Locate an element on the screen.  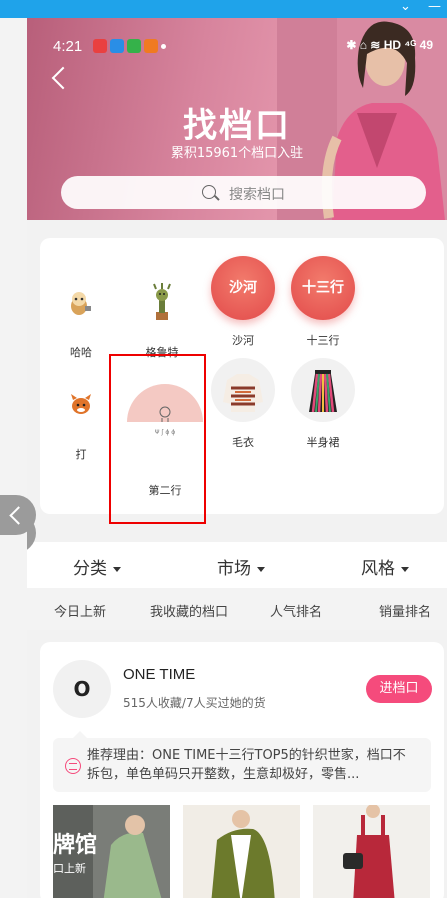
search-icon is located at coordinates (209, 192).